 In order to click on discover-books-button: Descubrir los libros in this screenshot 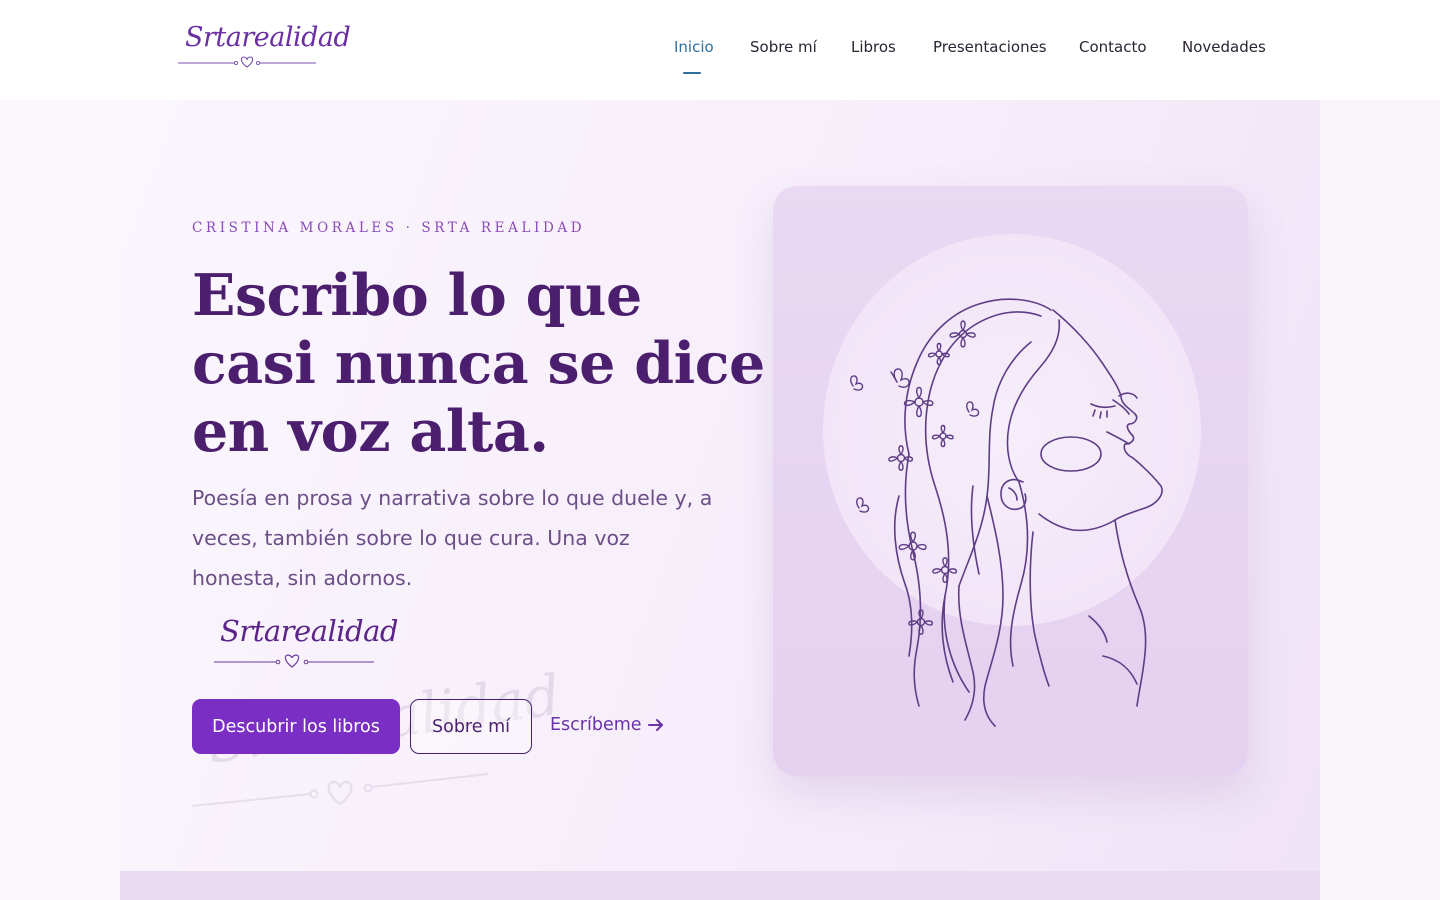, I will do `click(296, 726)`.